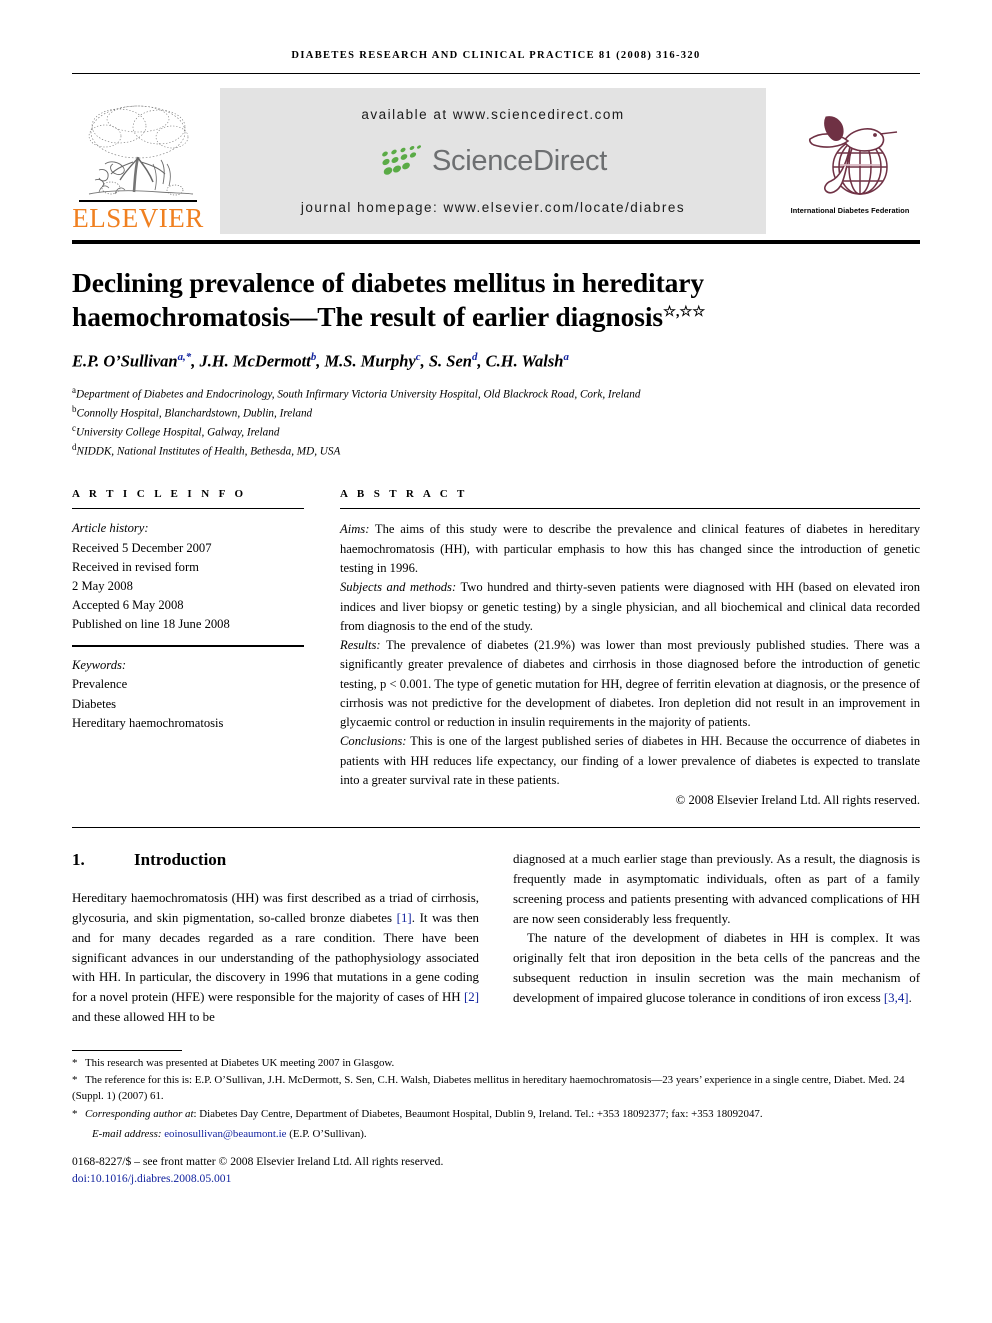  I want to click on history-item: Accepted 6 May 2008, so click(128, 605).